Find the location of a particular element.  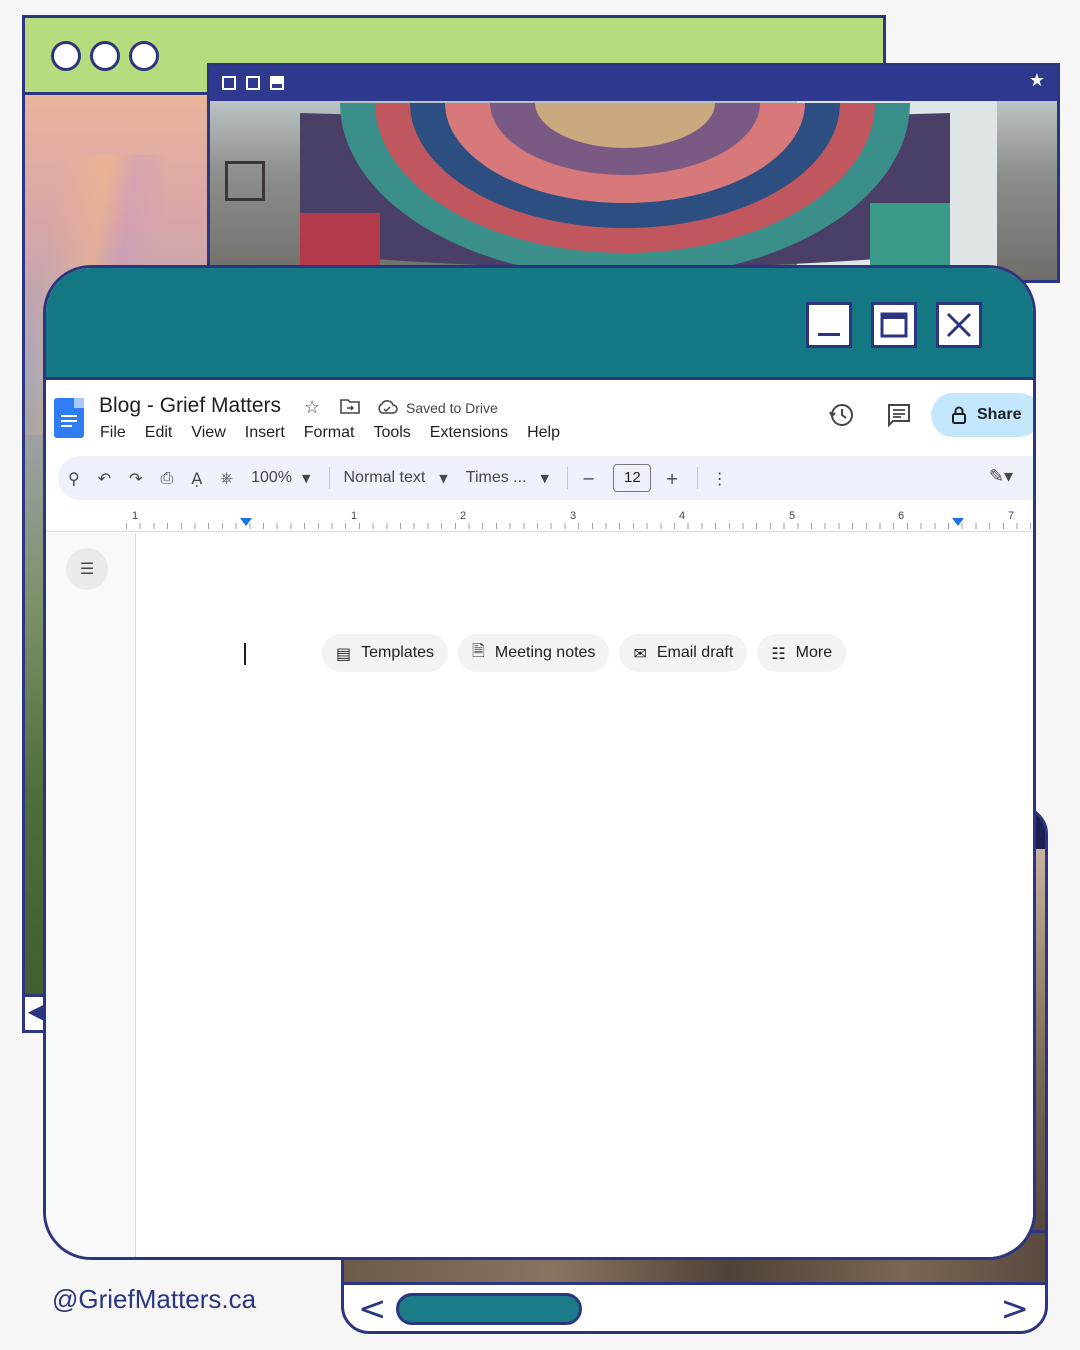

ruler-number: 7 is located at coordinates (1011, 516).